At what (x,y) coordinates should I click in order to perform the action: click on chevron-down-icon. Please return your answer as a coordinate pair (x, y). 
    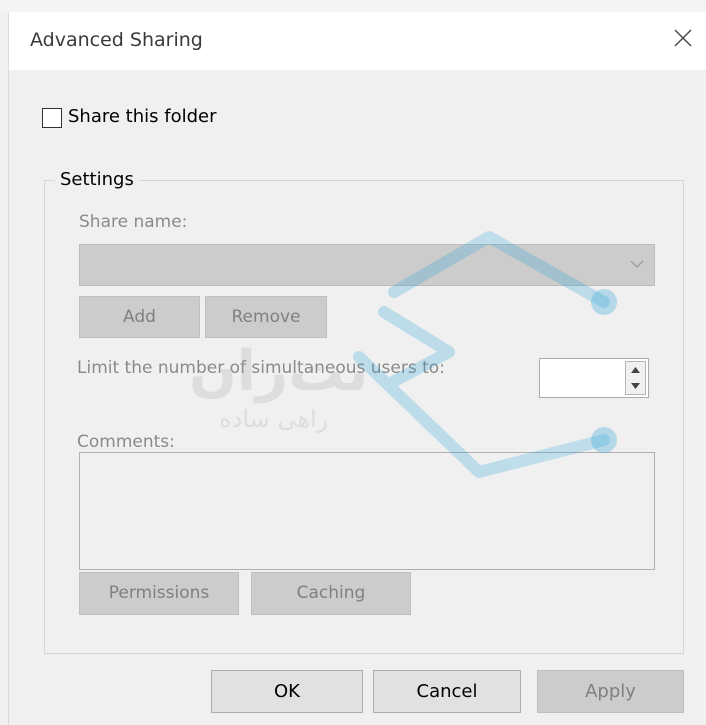
    Looking at the image, I should click on (637, 264).